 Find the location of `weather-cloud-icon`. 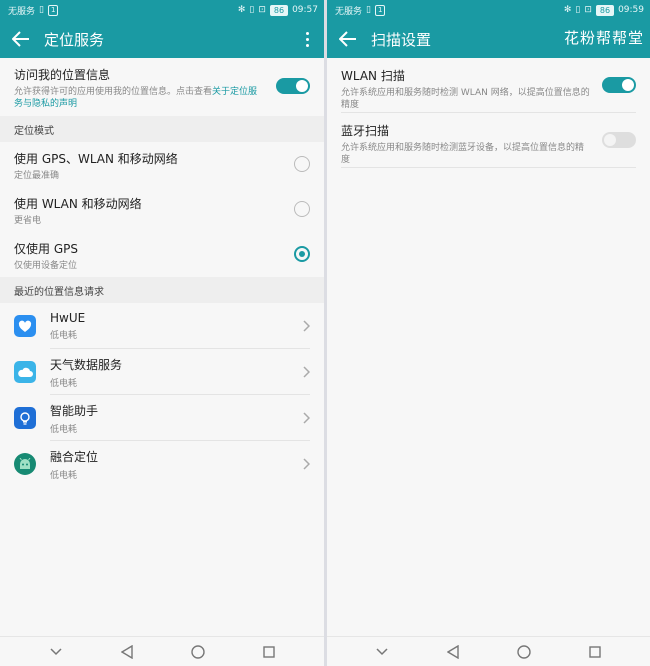

weather-cloud-icon is located at coordinates (25, 372).